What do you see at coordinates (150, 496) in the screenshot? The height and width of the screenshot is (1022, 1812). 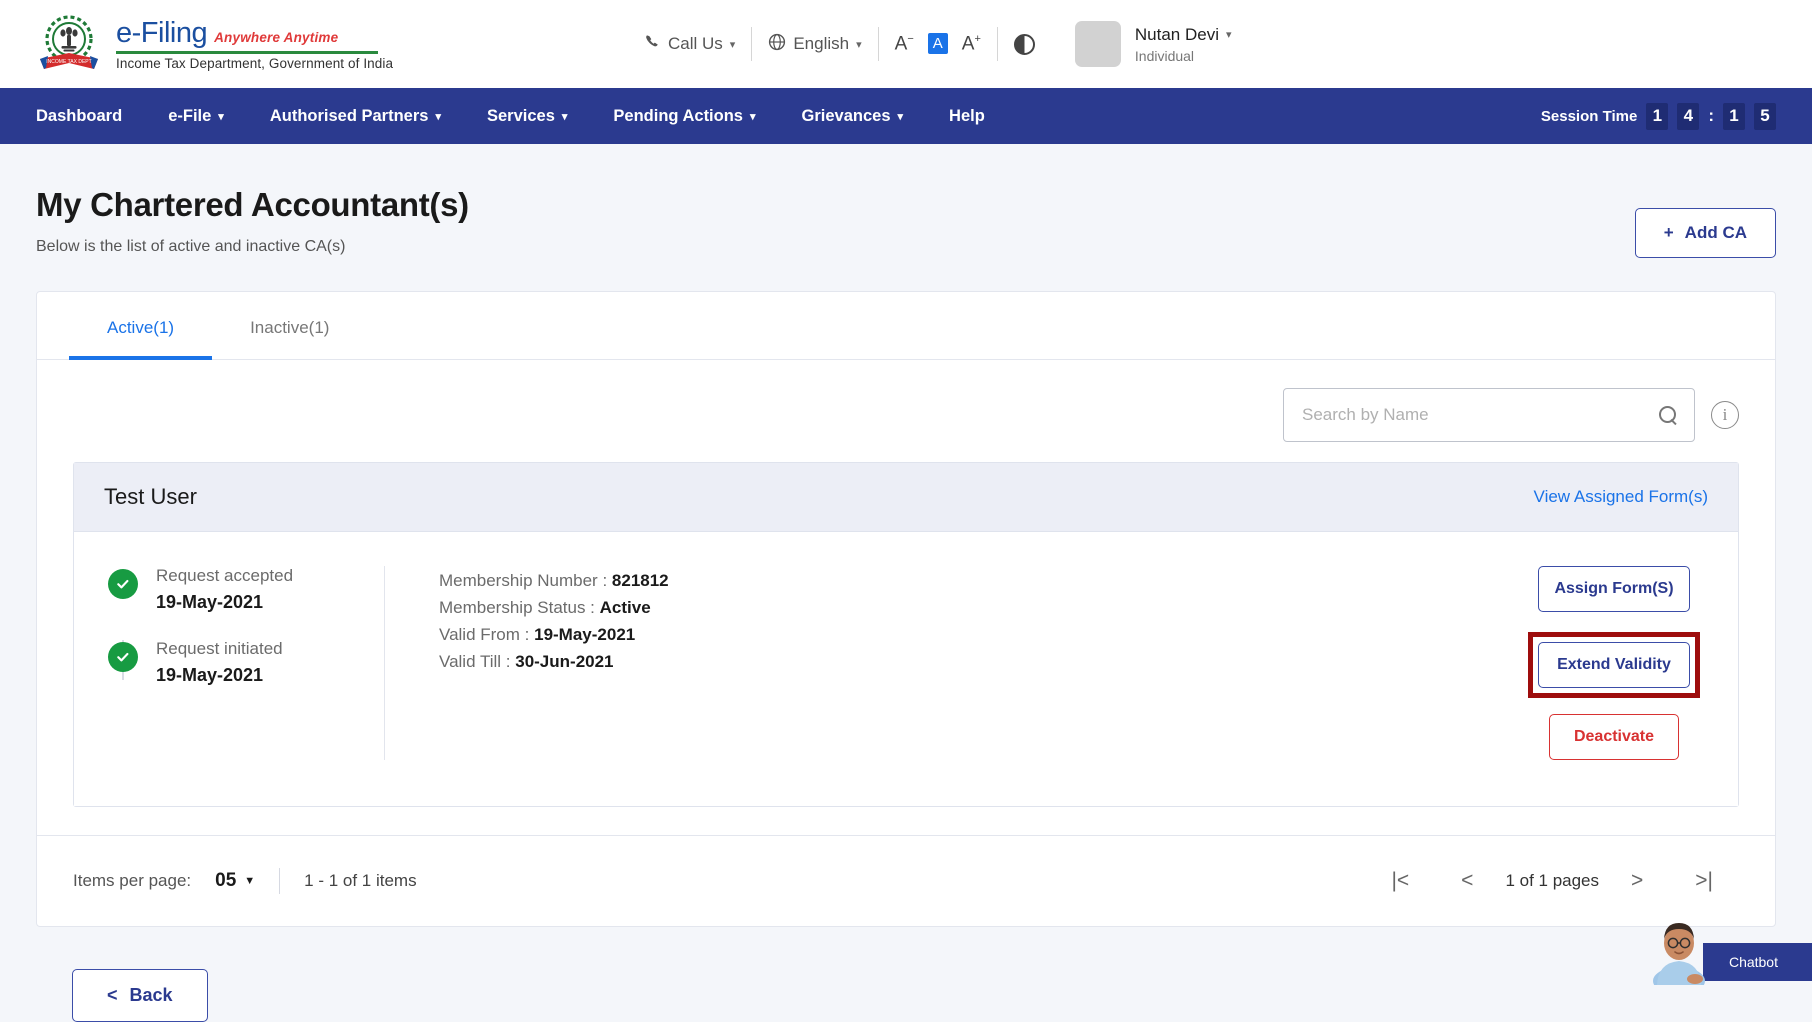 I see `ca-name: Test User` at bounding box center [150, 496].